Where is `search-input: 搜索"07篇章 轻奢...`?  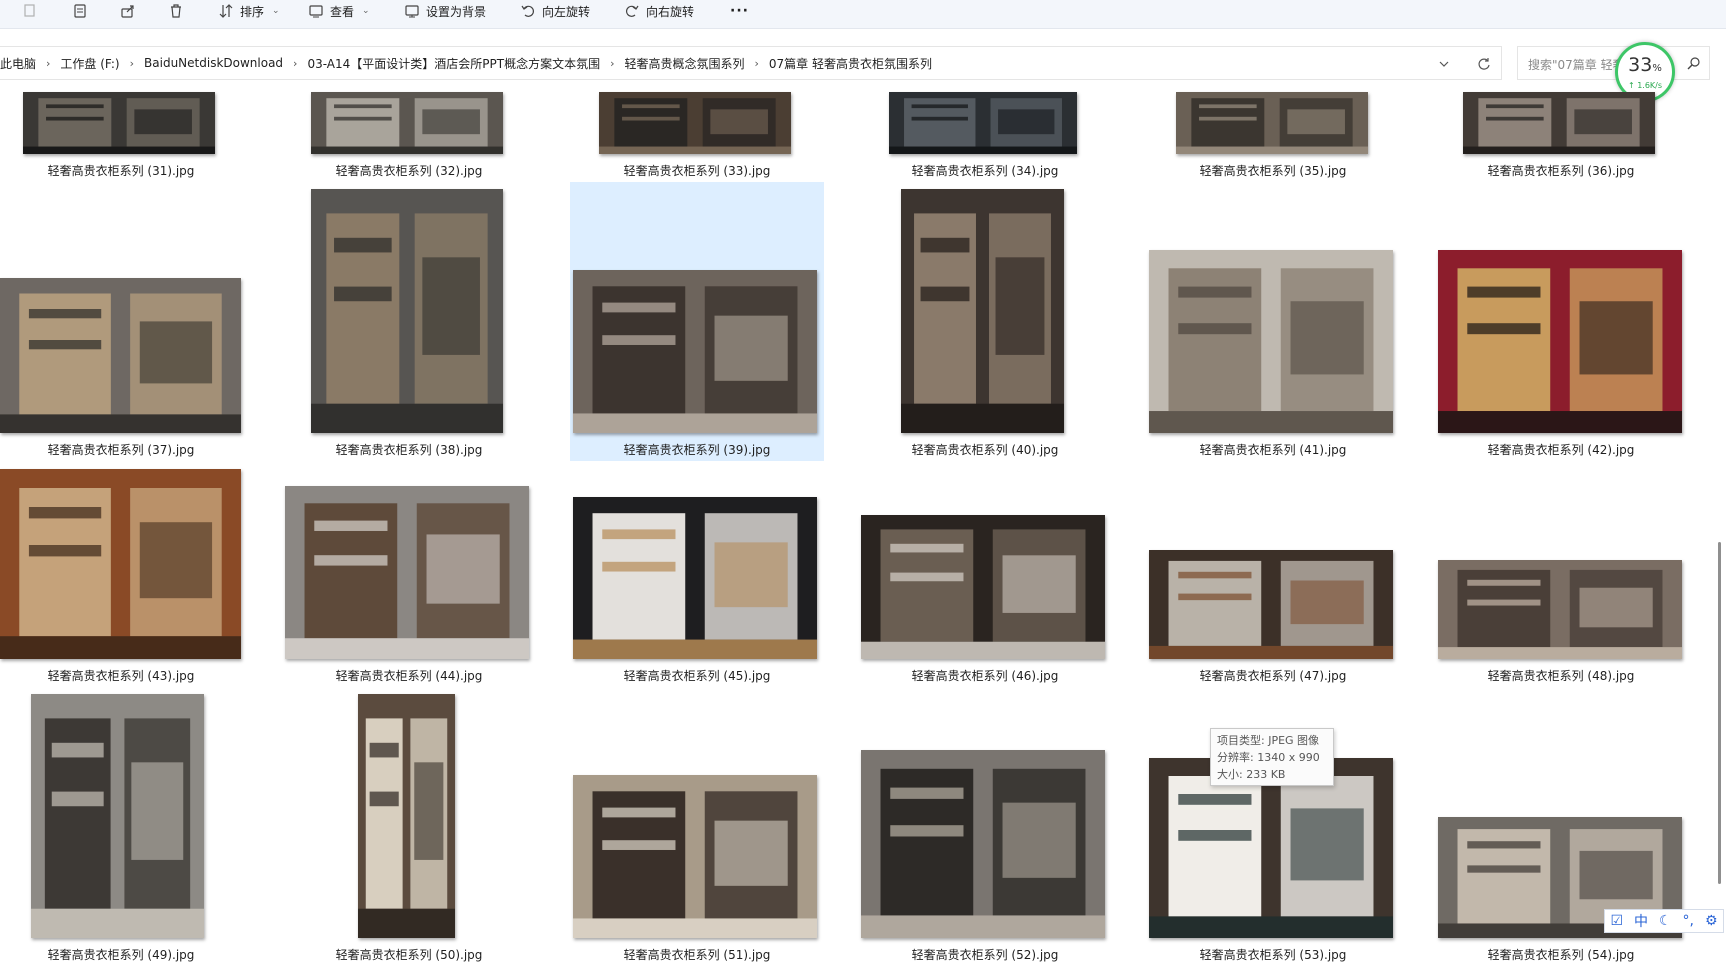 search-input: 搜索"07篇章 轻奢... is located at coordinates (1613, 63).